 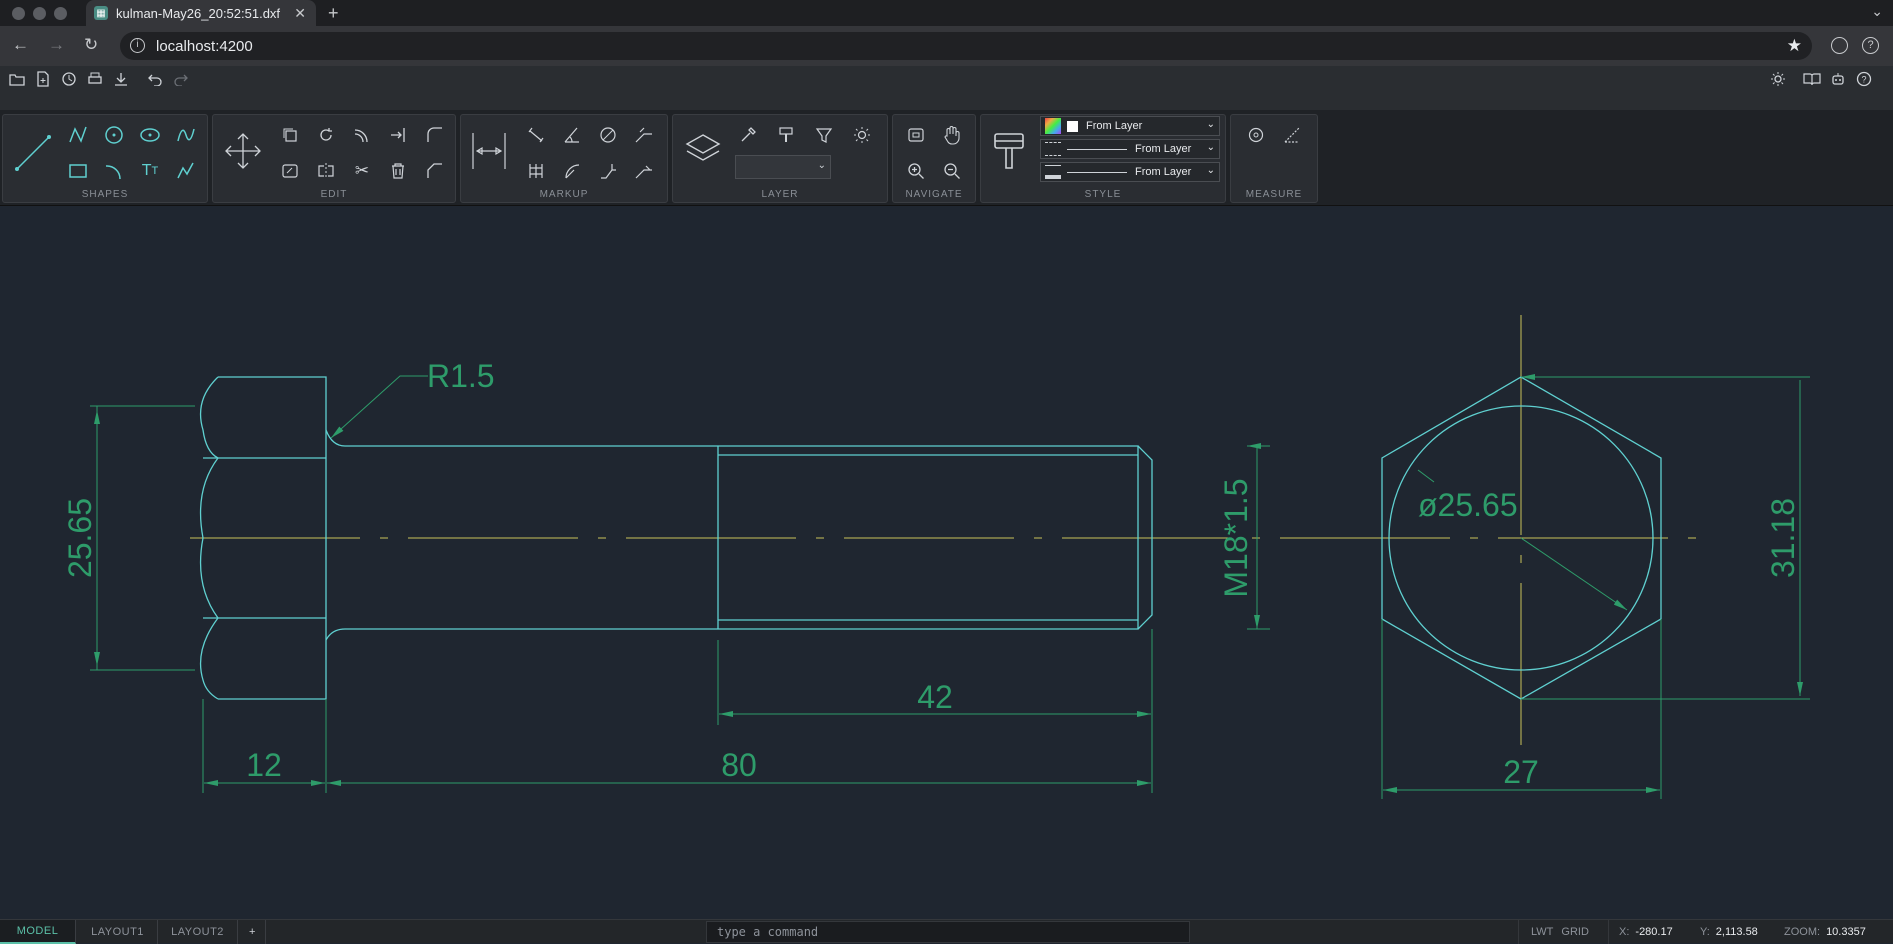 I want to click on match-properties-brush-icon, so click(x=1009, y=151).